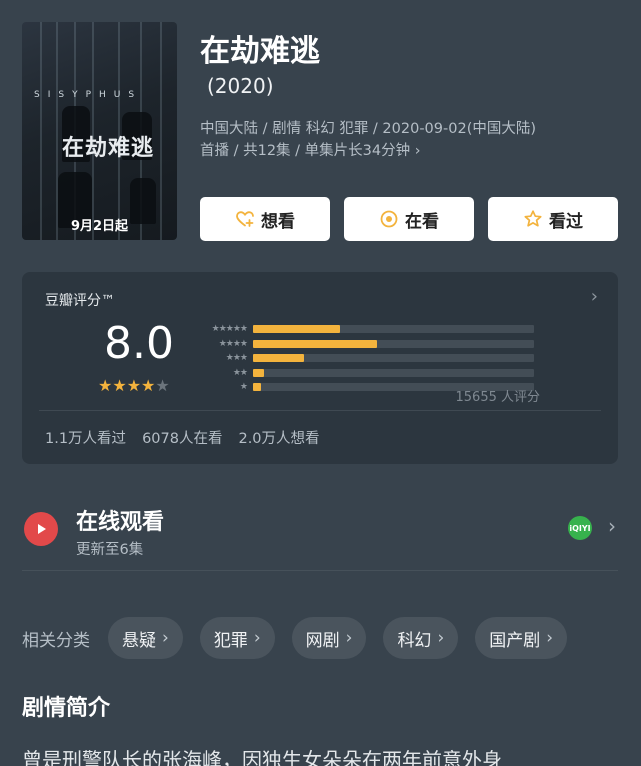 The width and height of the screenshot is (641, 766). I want to click on poster-title: 在劫难逃, so click(108, 148).